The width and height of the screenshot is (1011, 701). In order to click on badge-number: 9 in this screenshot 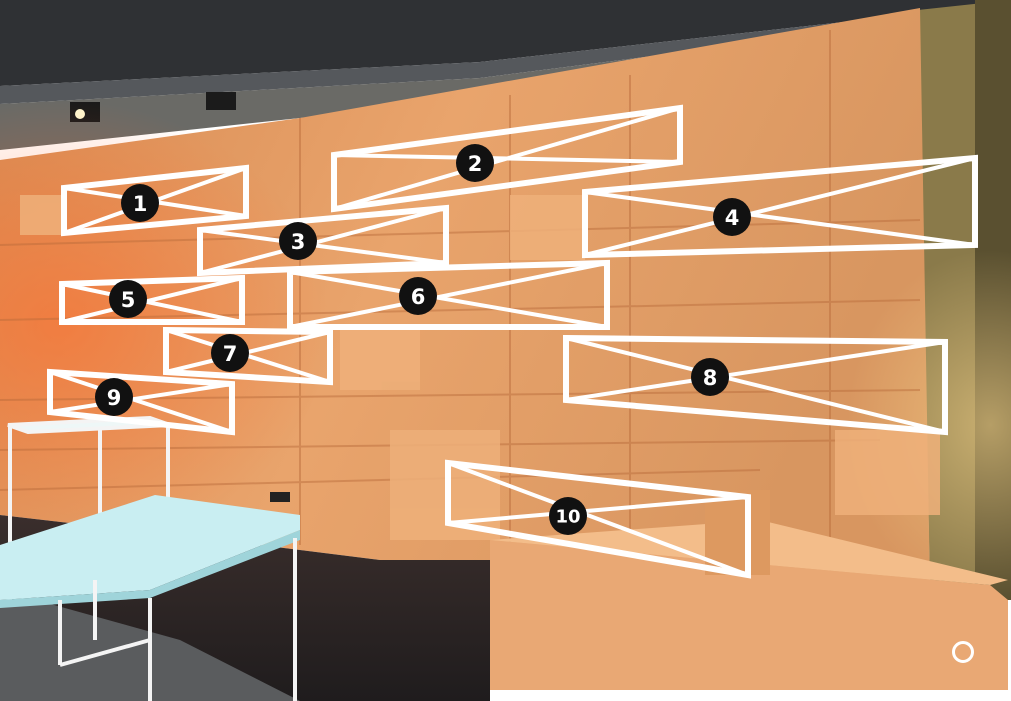, I will do `click(114, 398)`.